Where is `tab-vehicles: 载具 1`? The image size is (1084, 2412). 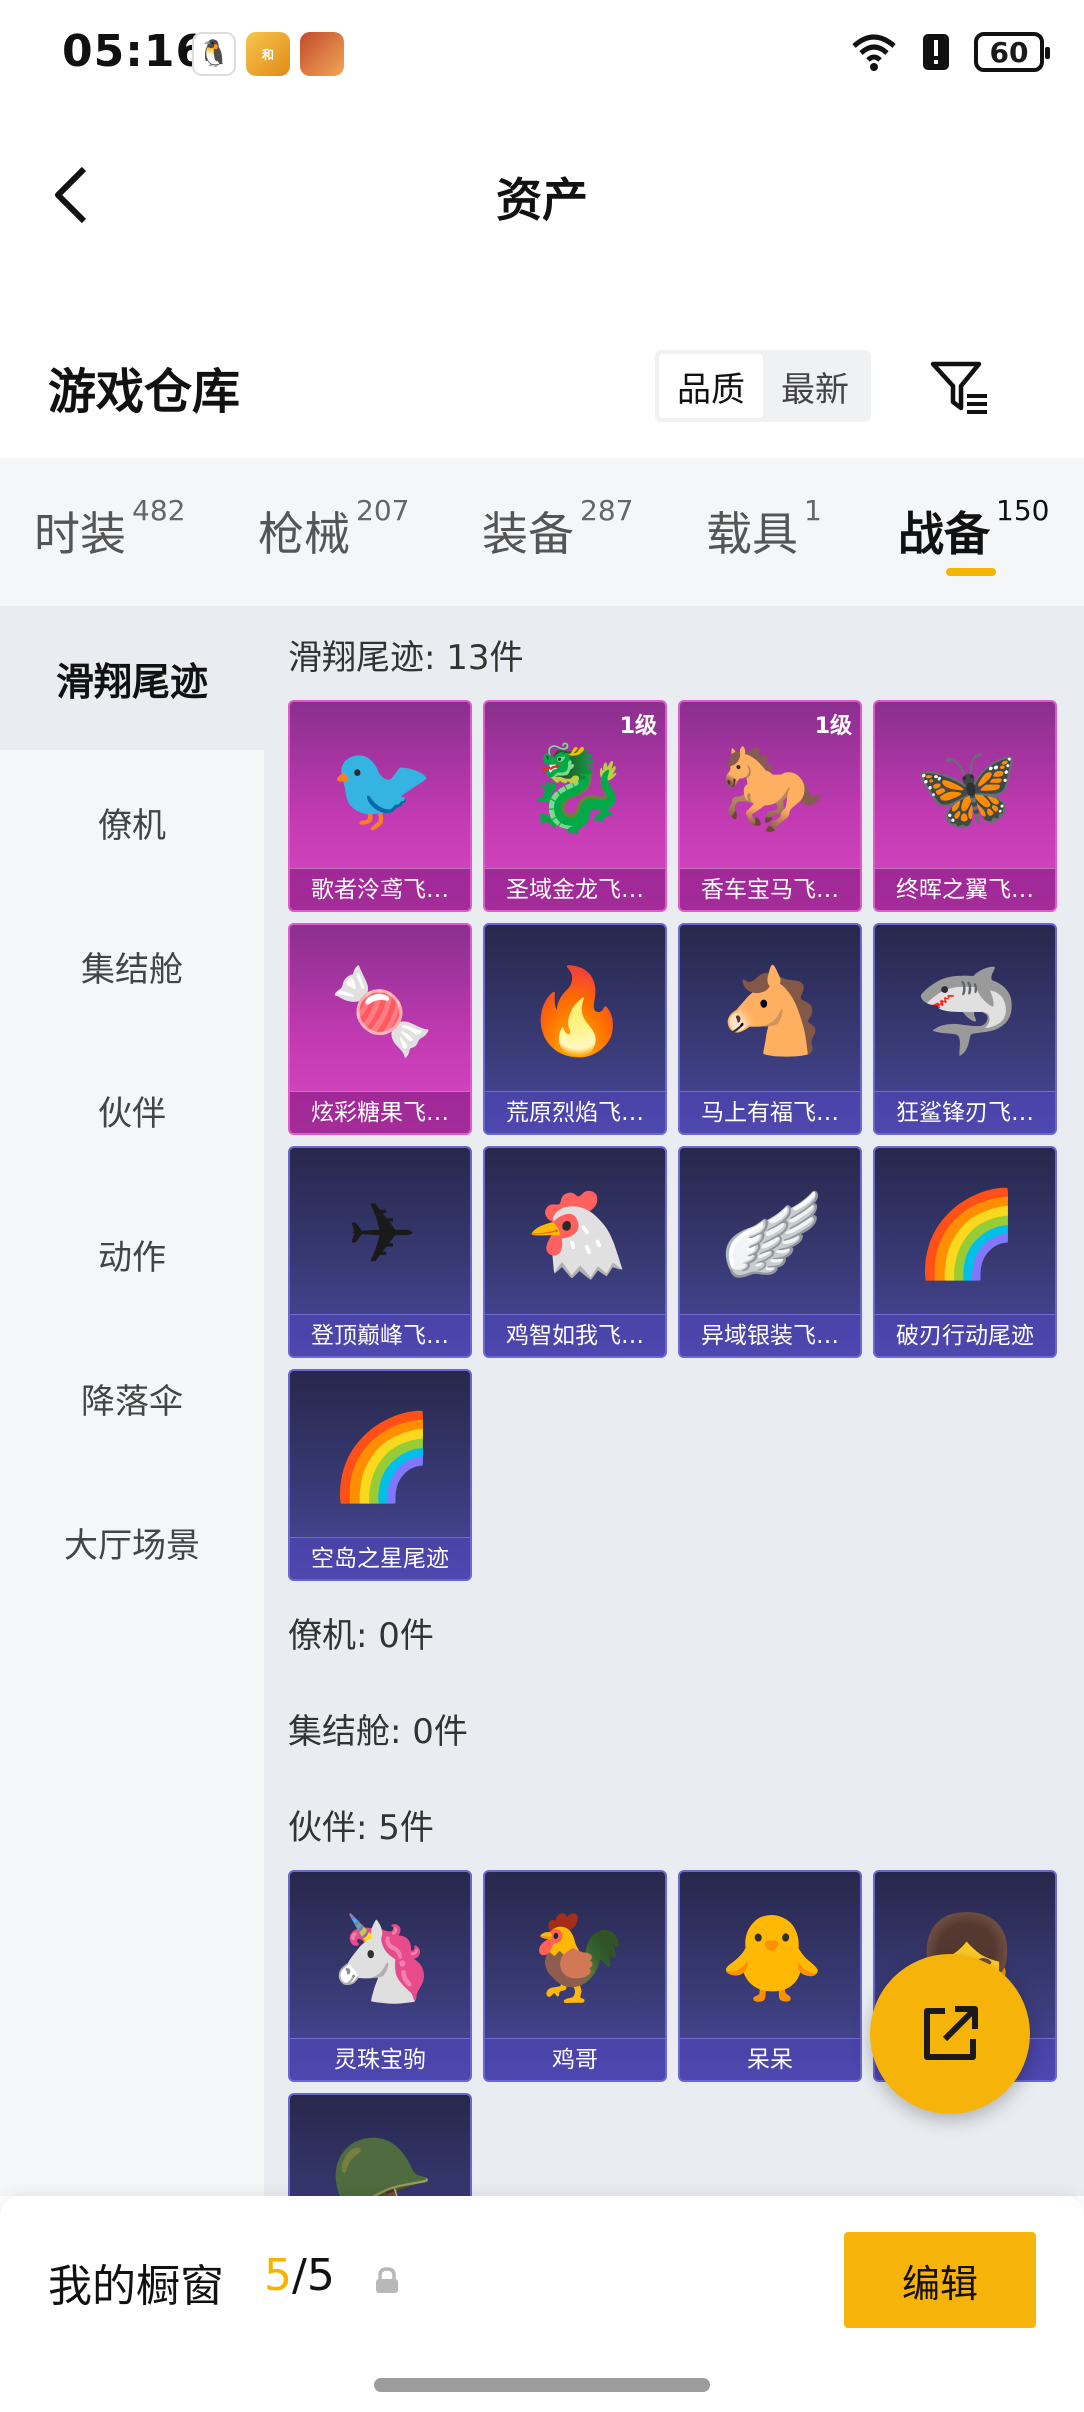 tab-vehicles: 载具 1 is located at coordinates (764, 529).